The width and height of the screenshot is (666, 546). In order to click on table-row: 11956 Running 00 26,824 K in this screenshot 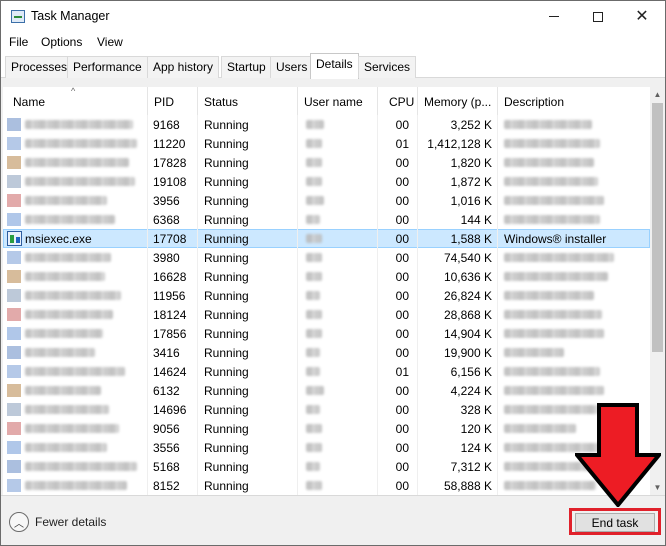, I will do `click(326, 295)`.